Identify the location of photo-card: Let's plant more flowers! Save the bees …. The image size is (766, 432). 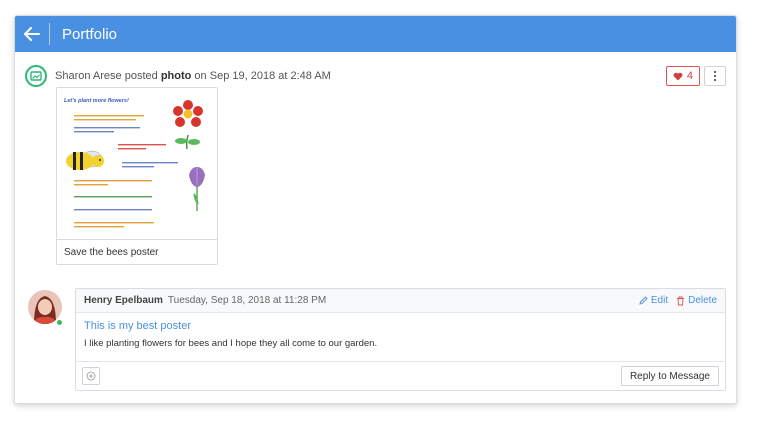
(137, 176).